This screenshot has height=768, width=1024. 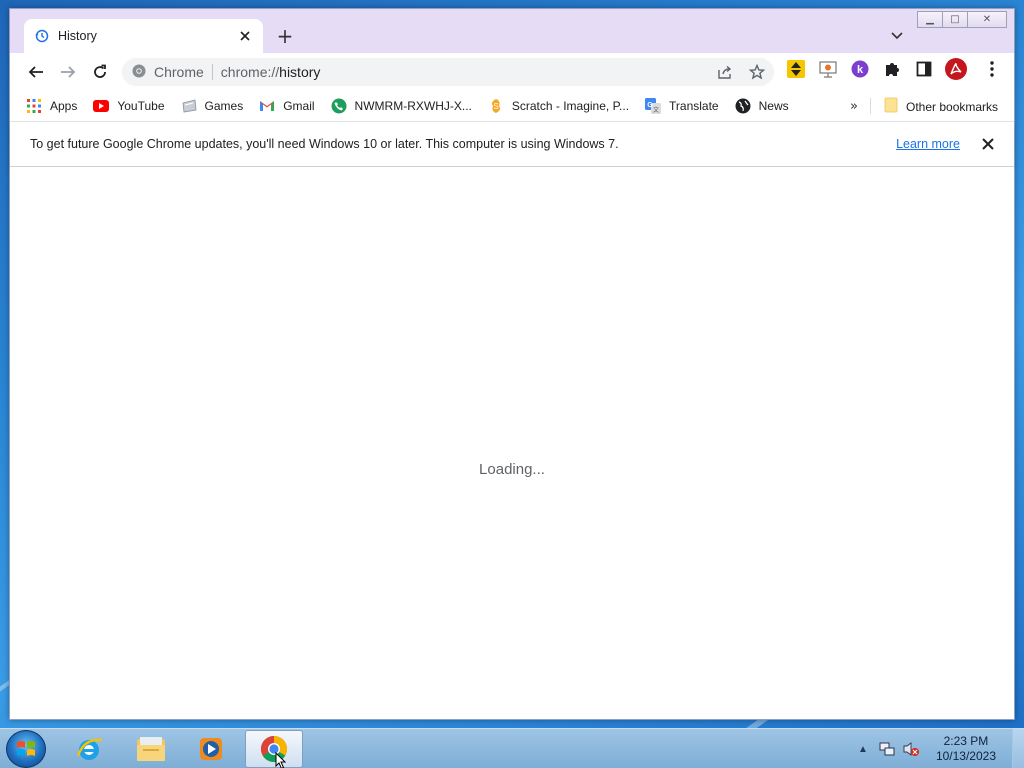 I want to click on extensions-area: k, so click(x=899, y=69).